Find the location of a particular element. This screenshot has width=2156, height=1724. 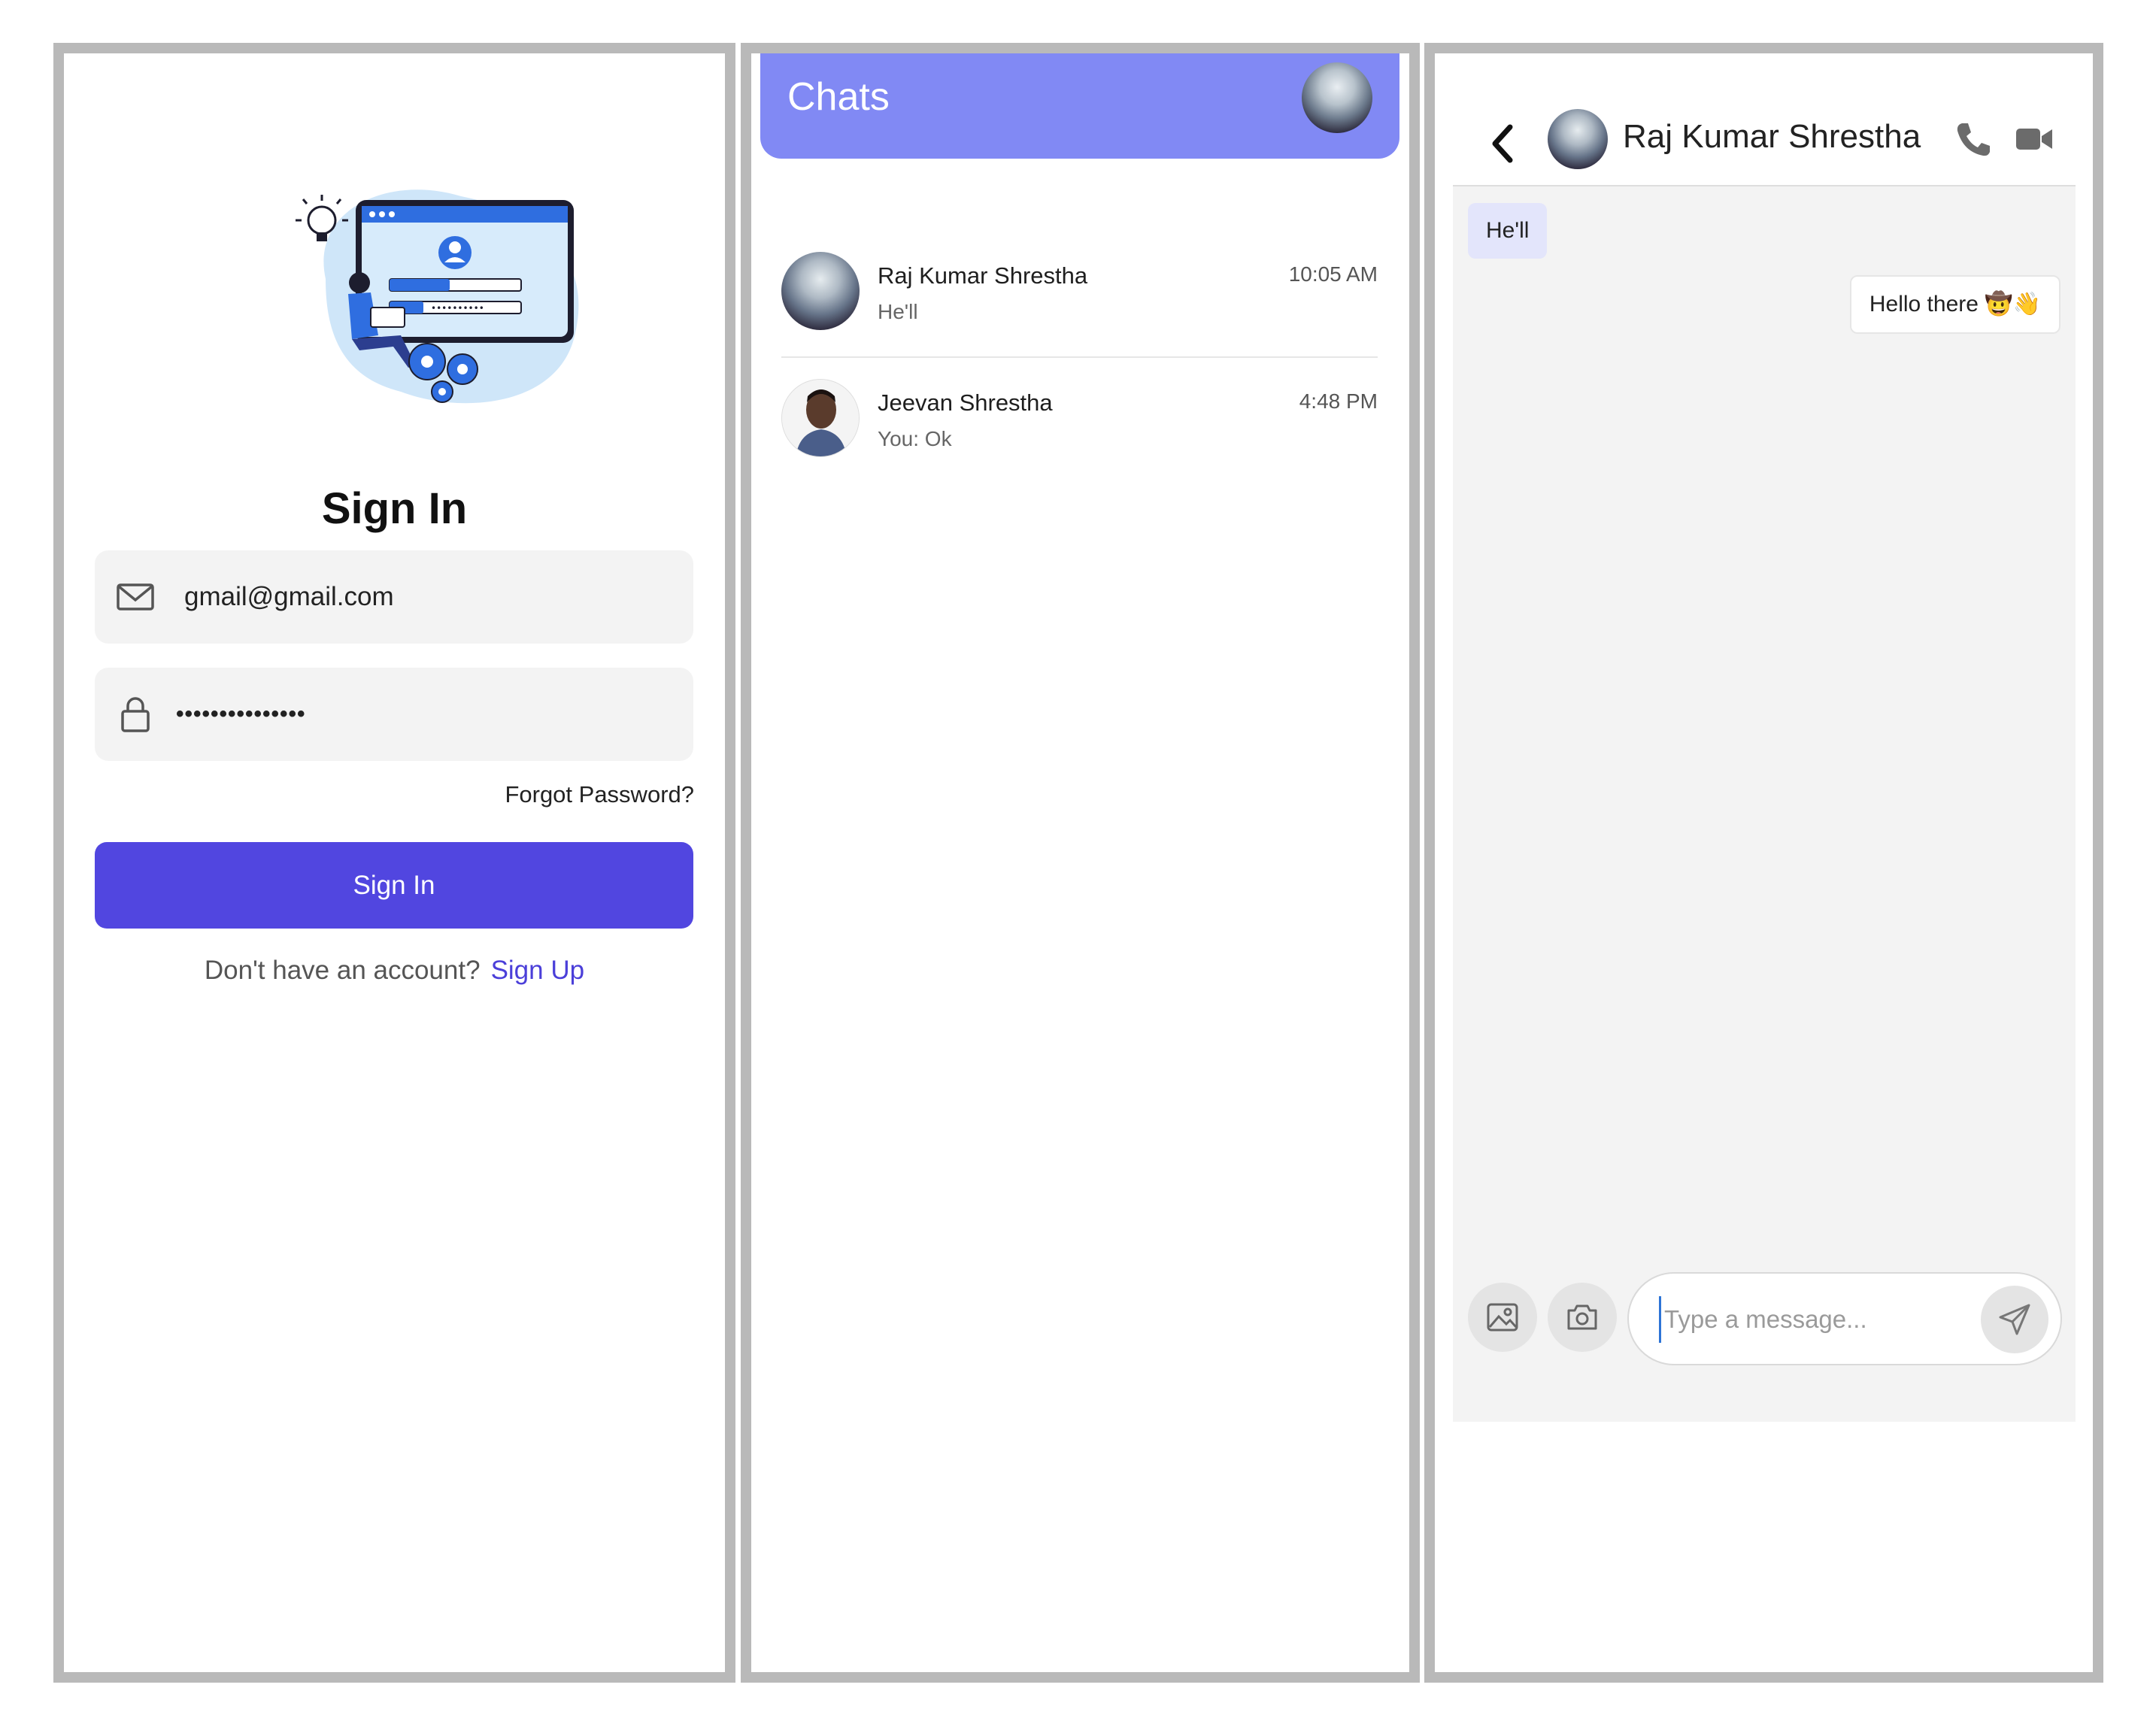

send-button is located at coordinates (2014, 1319).